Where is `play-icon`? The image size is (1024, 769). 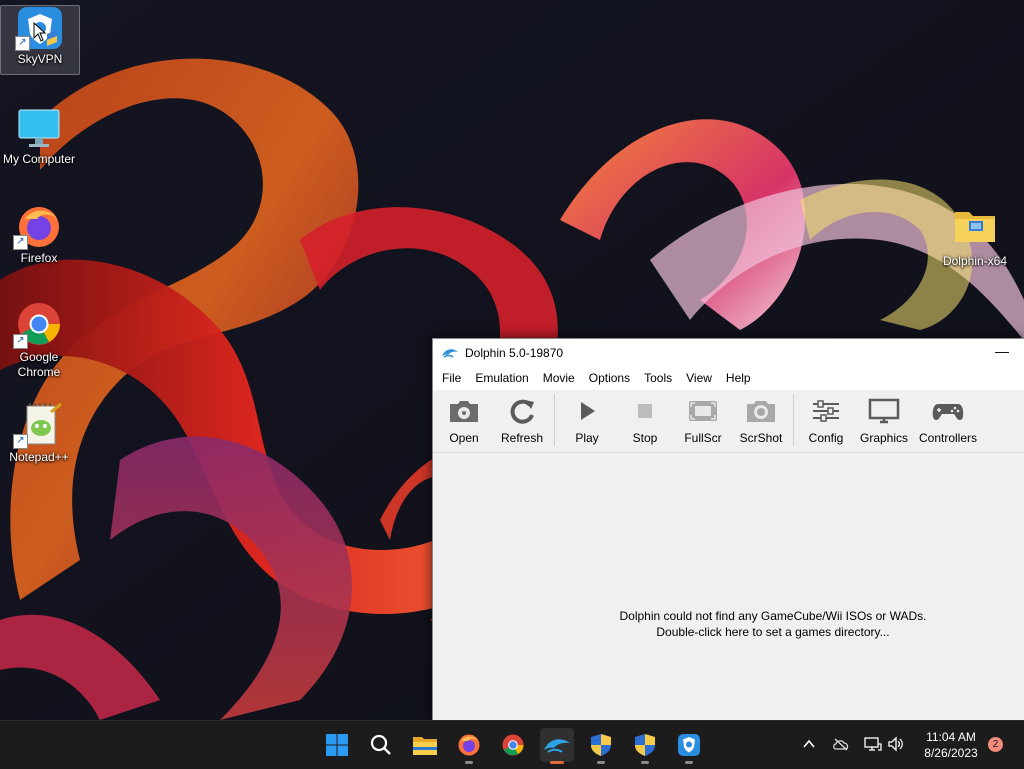
play-icon is located at coordinates (588, 411).